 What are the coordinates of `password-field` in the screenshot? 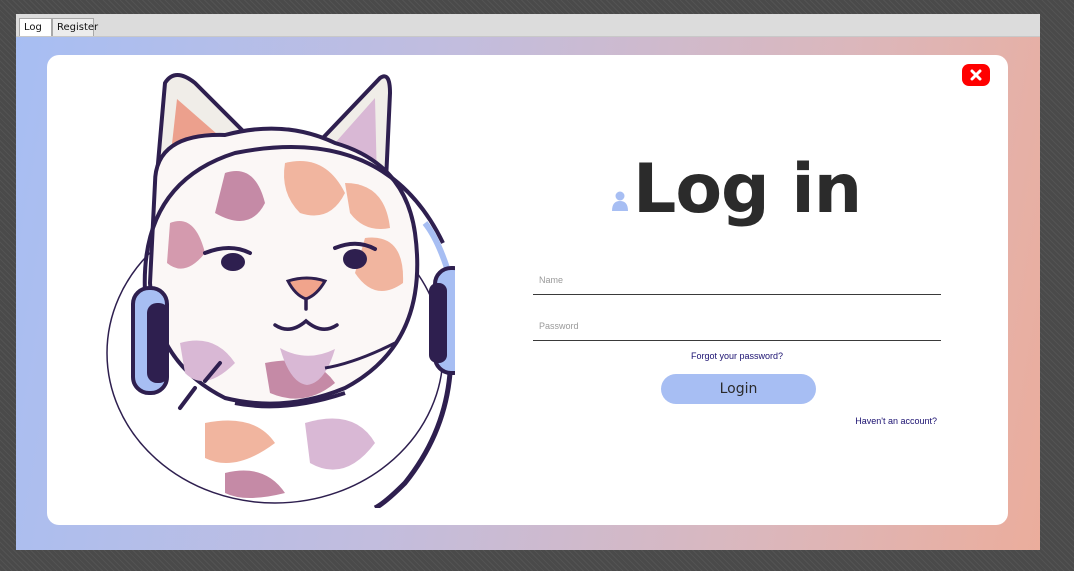 It's located at (737, 326).